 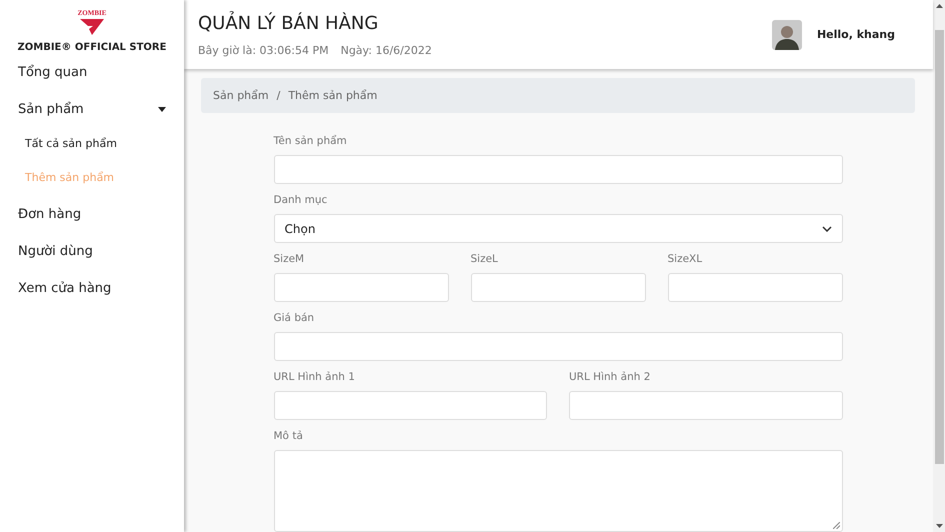 What do you see at coordinates (855, 34) in the screenshot?
I see `user-greeting: Hello, khang` at bounding box center [855, 34].